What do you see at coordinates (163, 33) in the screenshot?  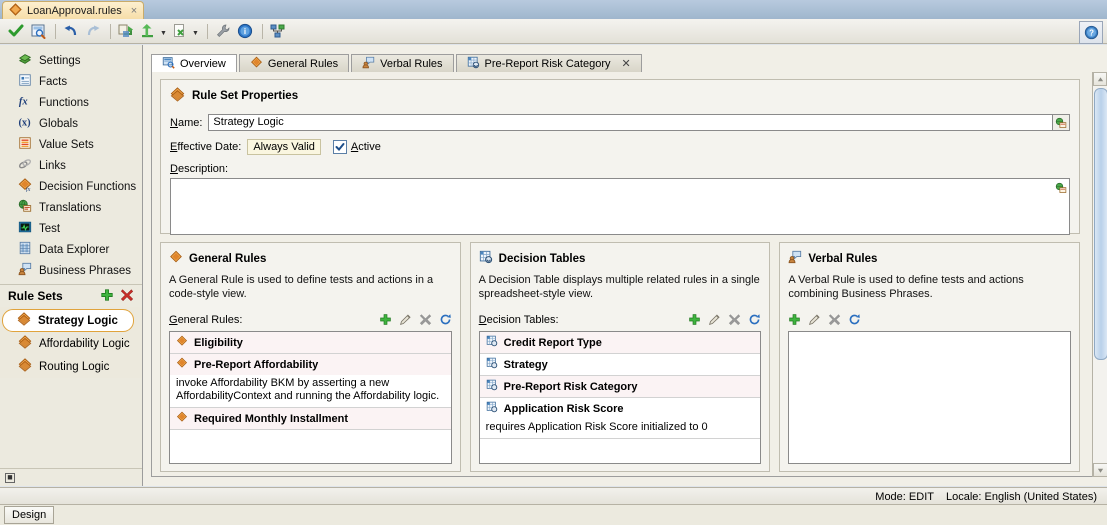 I see `promote-dropdown-caret-icon: ▼` at bounding box center [163, 33].